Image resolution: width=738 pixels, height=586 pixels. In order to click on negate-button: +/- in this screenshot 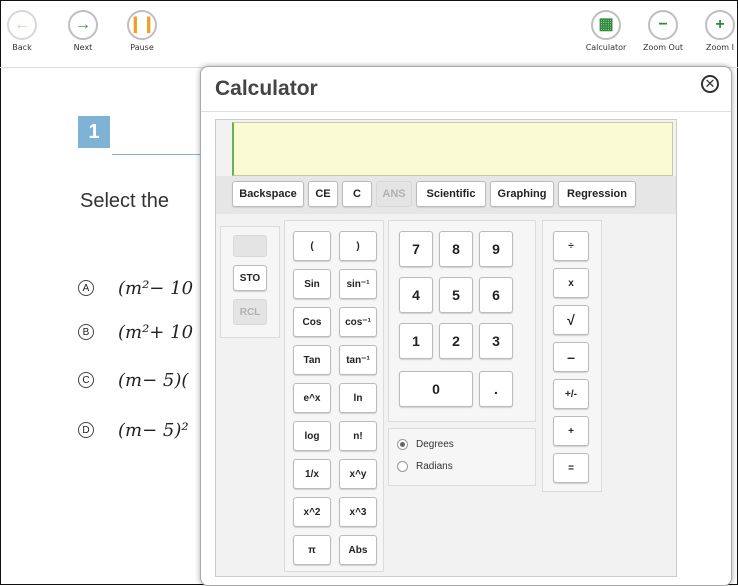, I will do `click(571, 394)`.